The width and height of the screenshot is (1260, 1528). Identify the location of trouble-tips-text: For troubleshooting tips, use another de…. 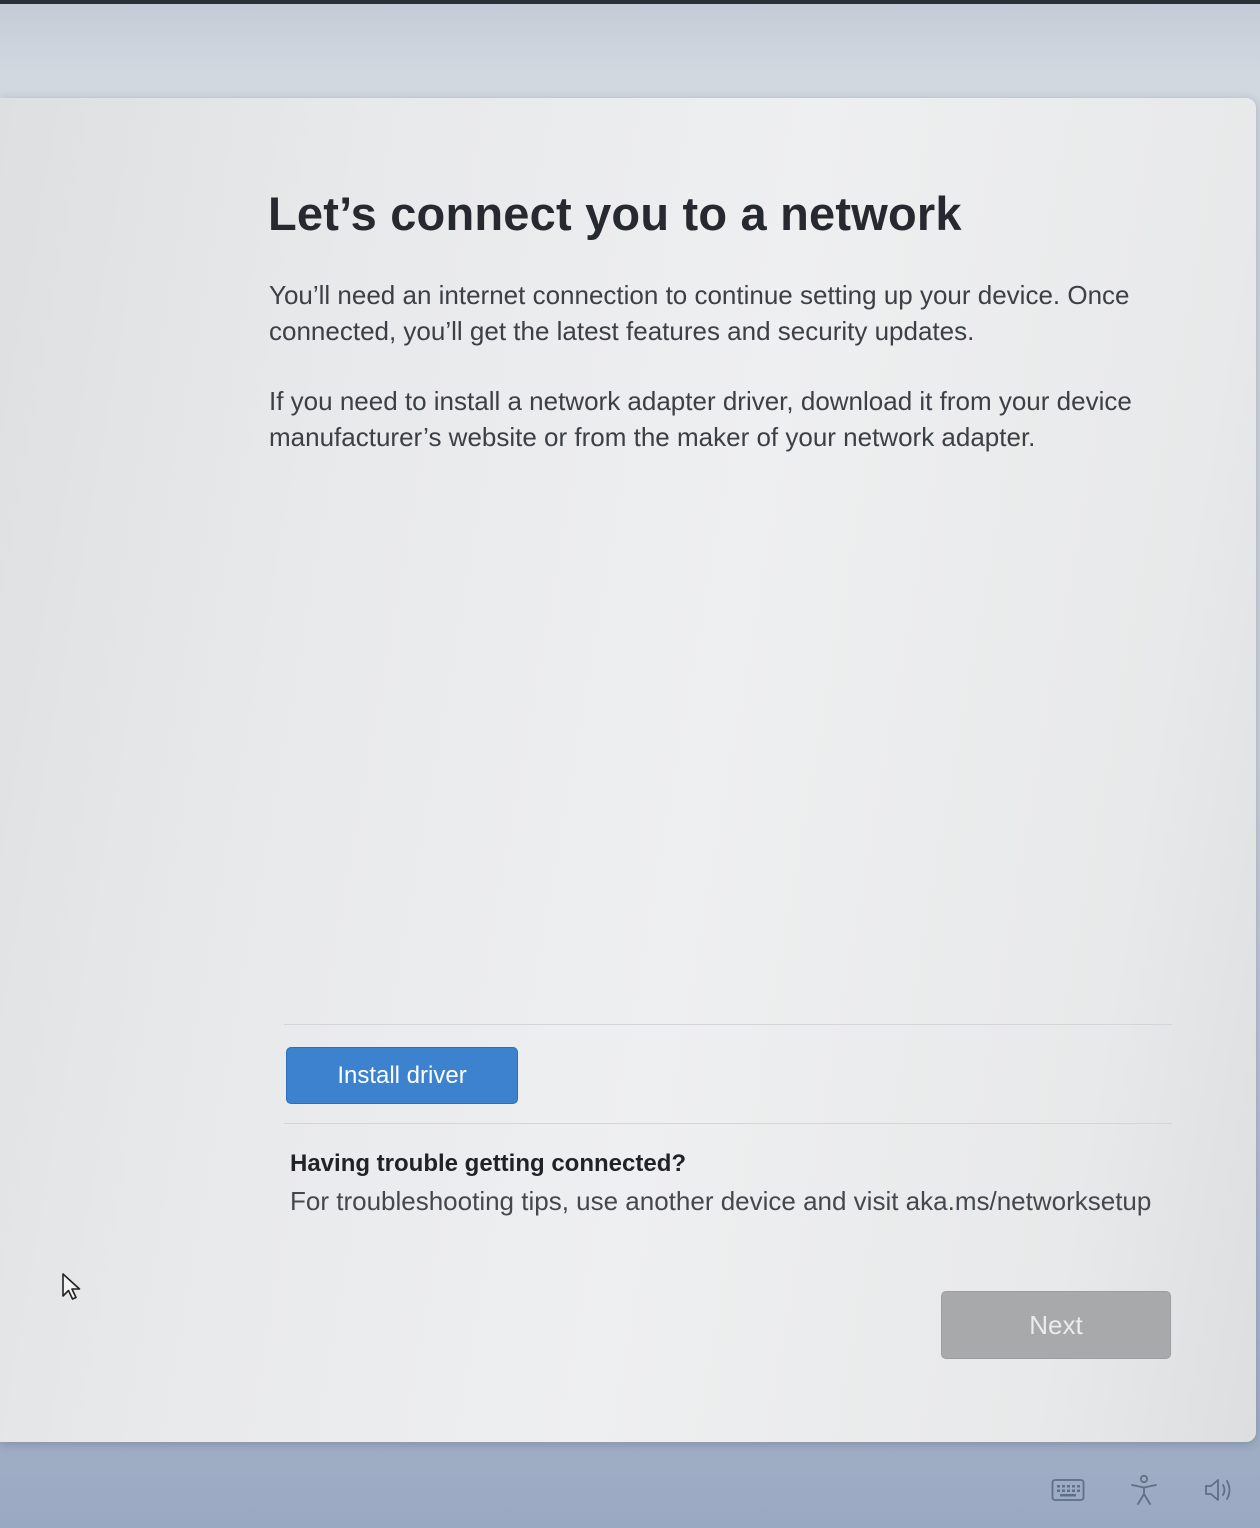
(721, 1201).